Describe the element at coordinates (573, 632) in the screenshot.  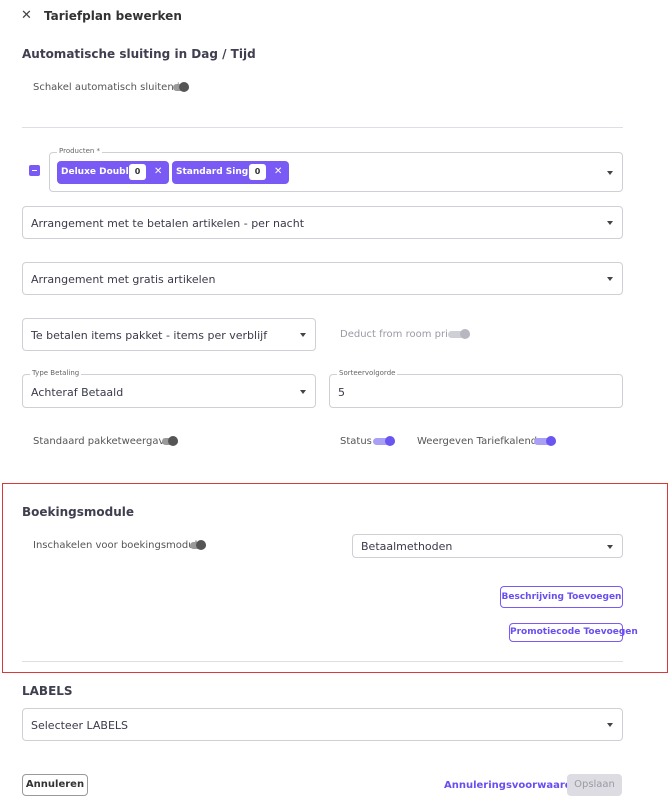
I see `add-promo-code-button: Promotiecode Toevoegen` at that location.